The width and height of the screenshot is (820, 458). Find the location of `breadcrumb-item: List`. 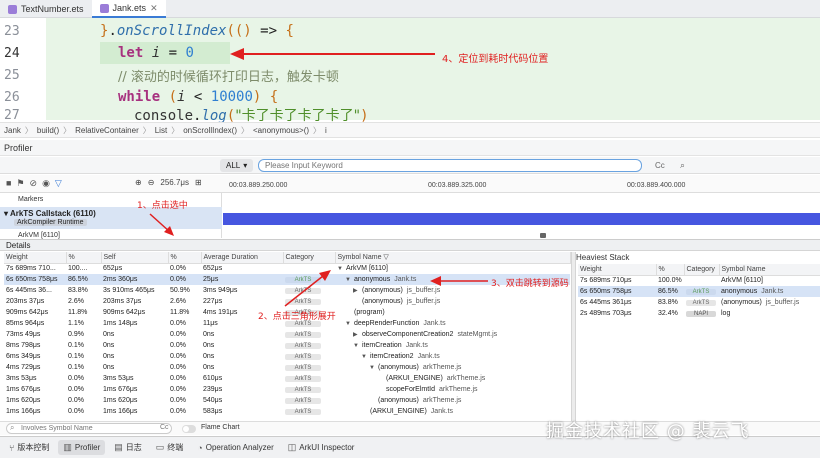

breadcrumb-item: List is located at coordinates (161, 130).